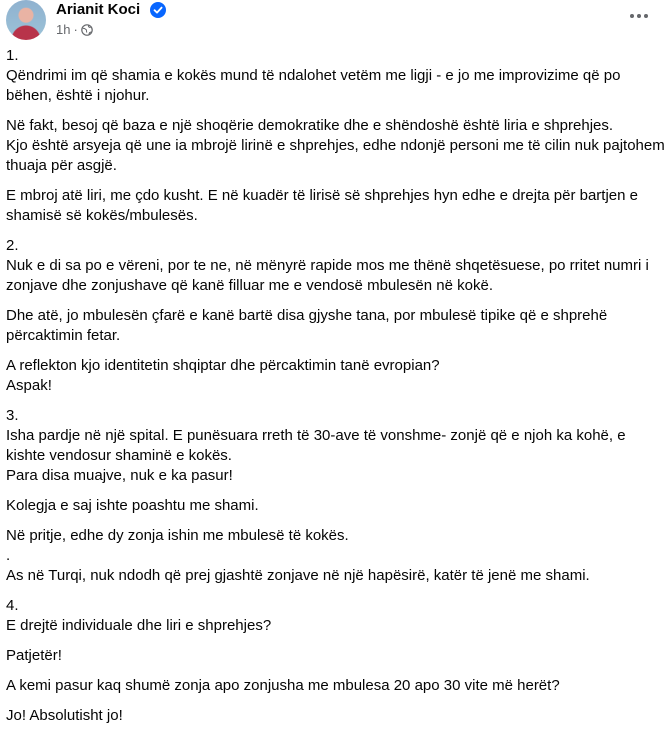 The height and width of the screenshot is (736, 669). I want to click on post-timestamp: 1h, so click(63, 29).